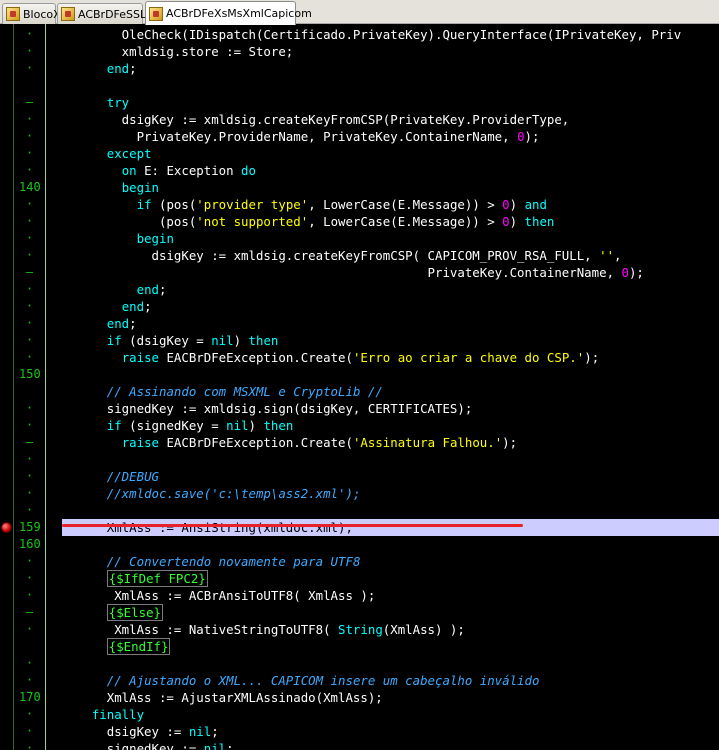 The image size is (719, 750). Describe the element at coordinates (222, 391) in the screenshot. I see `code-line: // Assinando com MSXML e CryptoLib //` at that location.